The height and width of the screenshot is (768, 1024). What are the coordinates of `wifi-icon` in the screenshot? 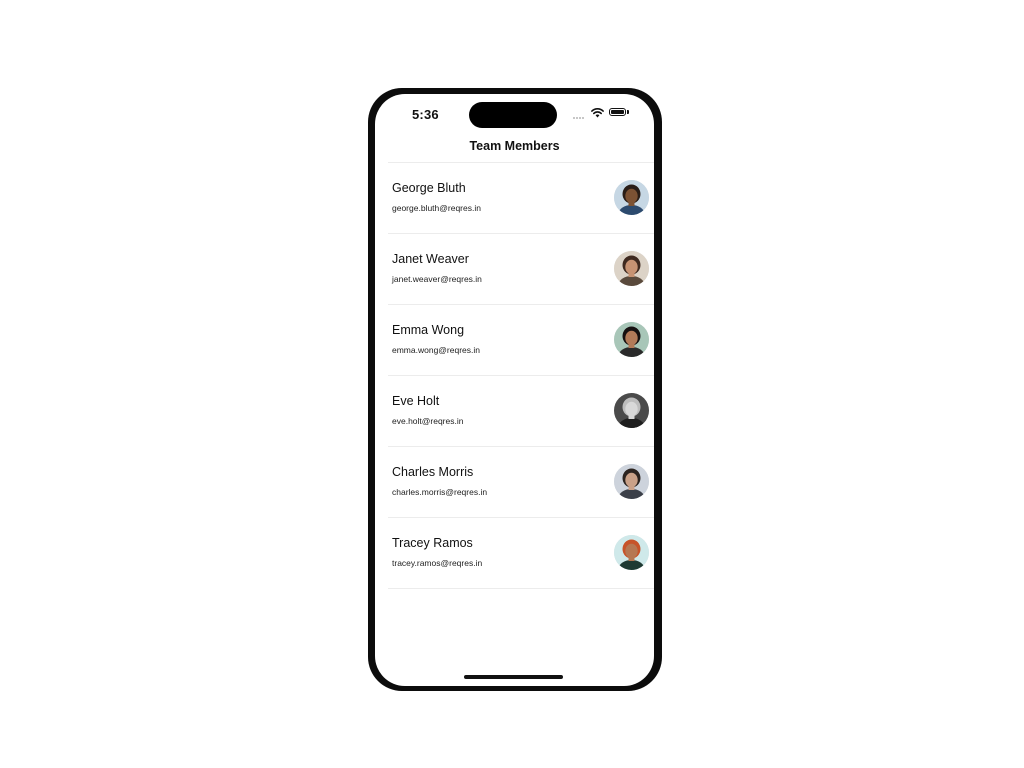 It's located at (597, 113).